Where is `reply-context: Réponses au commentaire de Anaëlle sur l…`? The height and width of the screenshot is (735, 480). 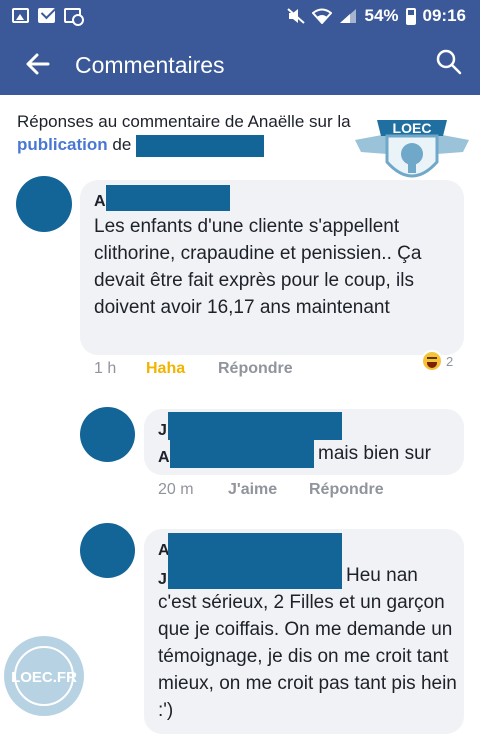 reply-context: Réponses au commentaire de Anaëlle sur l… is located at coordinates (202, 133).